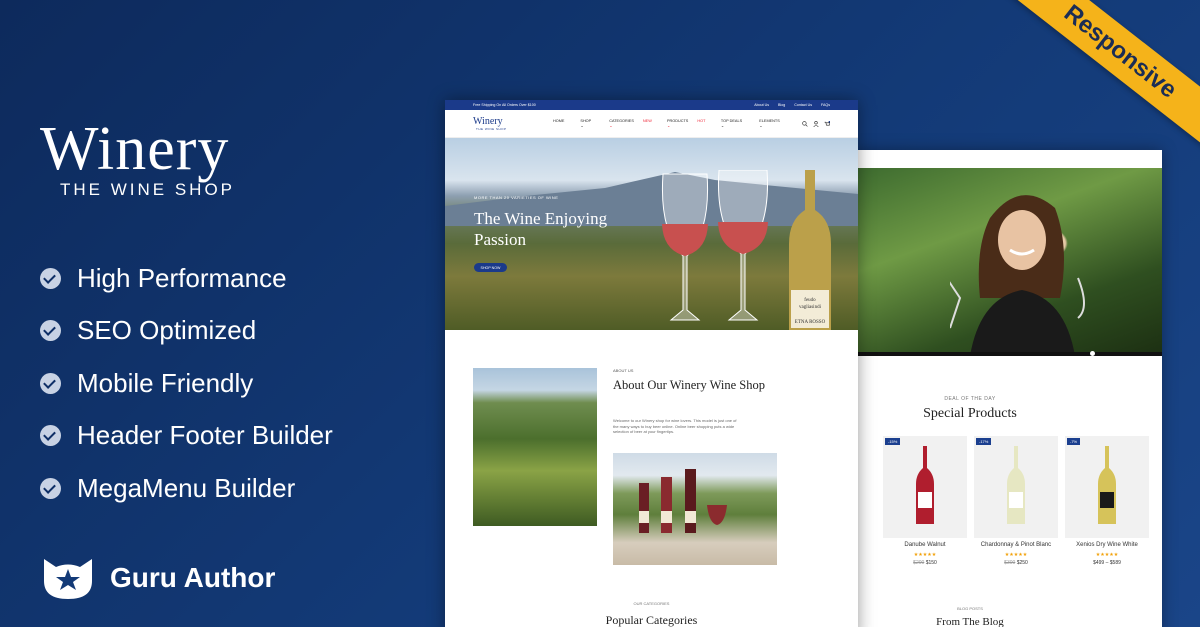  I want to click on deal-eyebrow: DEAL OF THE DAY, so click(970, 399).